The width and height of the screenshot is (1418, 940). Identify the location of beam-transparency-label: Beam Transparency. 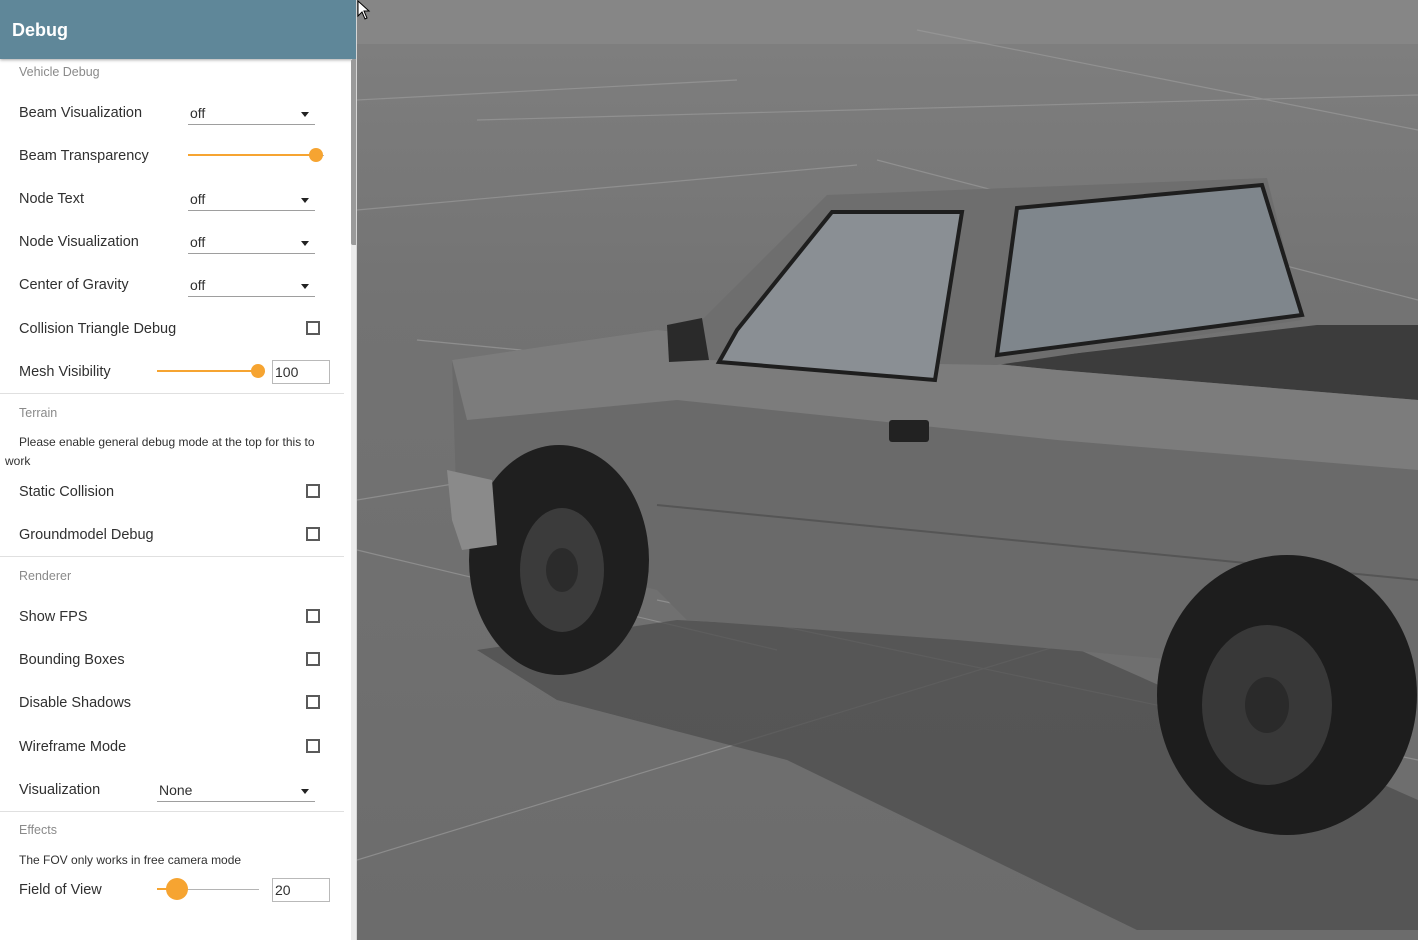
(84, 156).